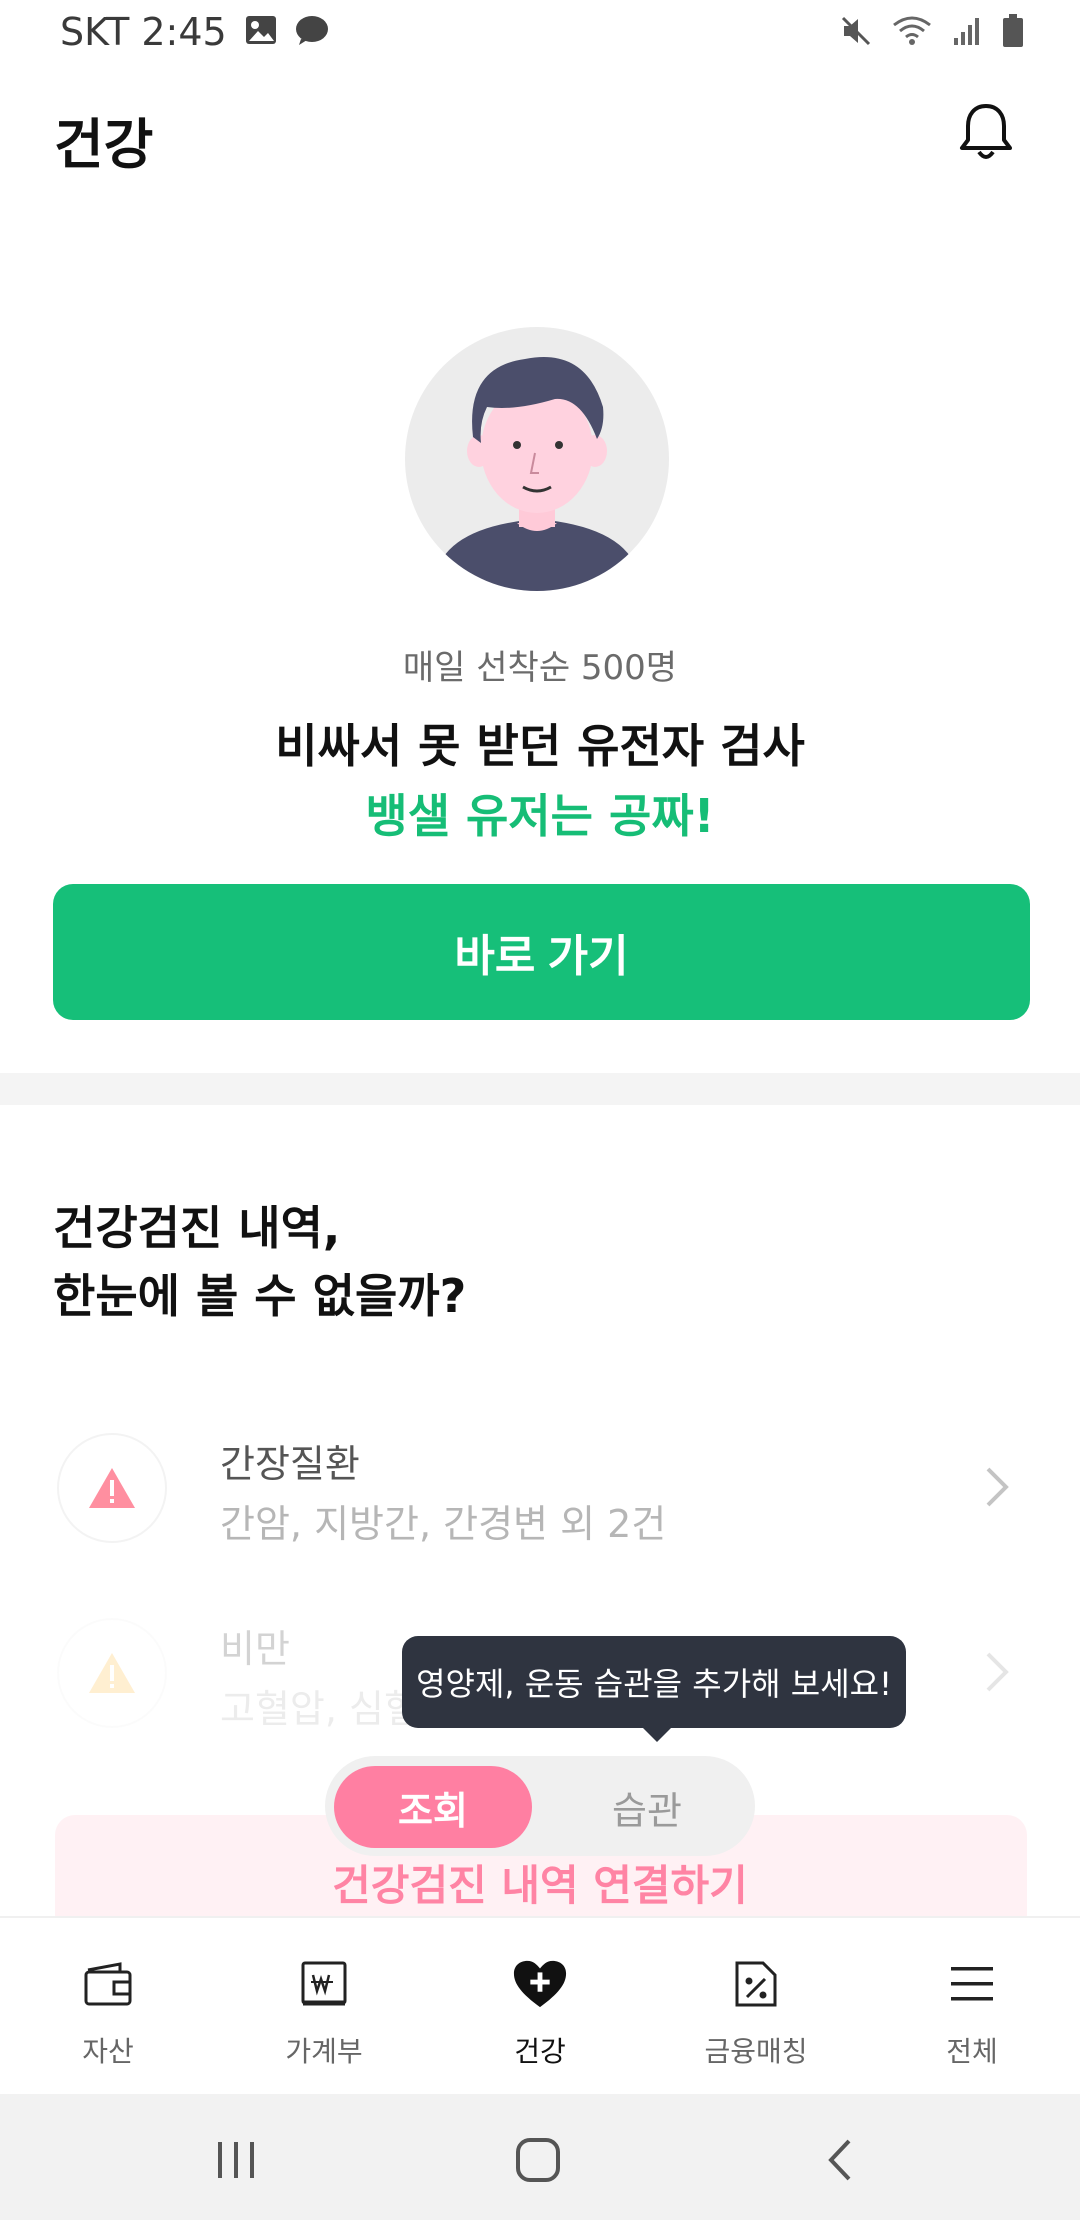  I want to click on disease-item-liver: 간장질환 간암, 지방간, 간경변 외 2건, so click(540, 1490).